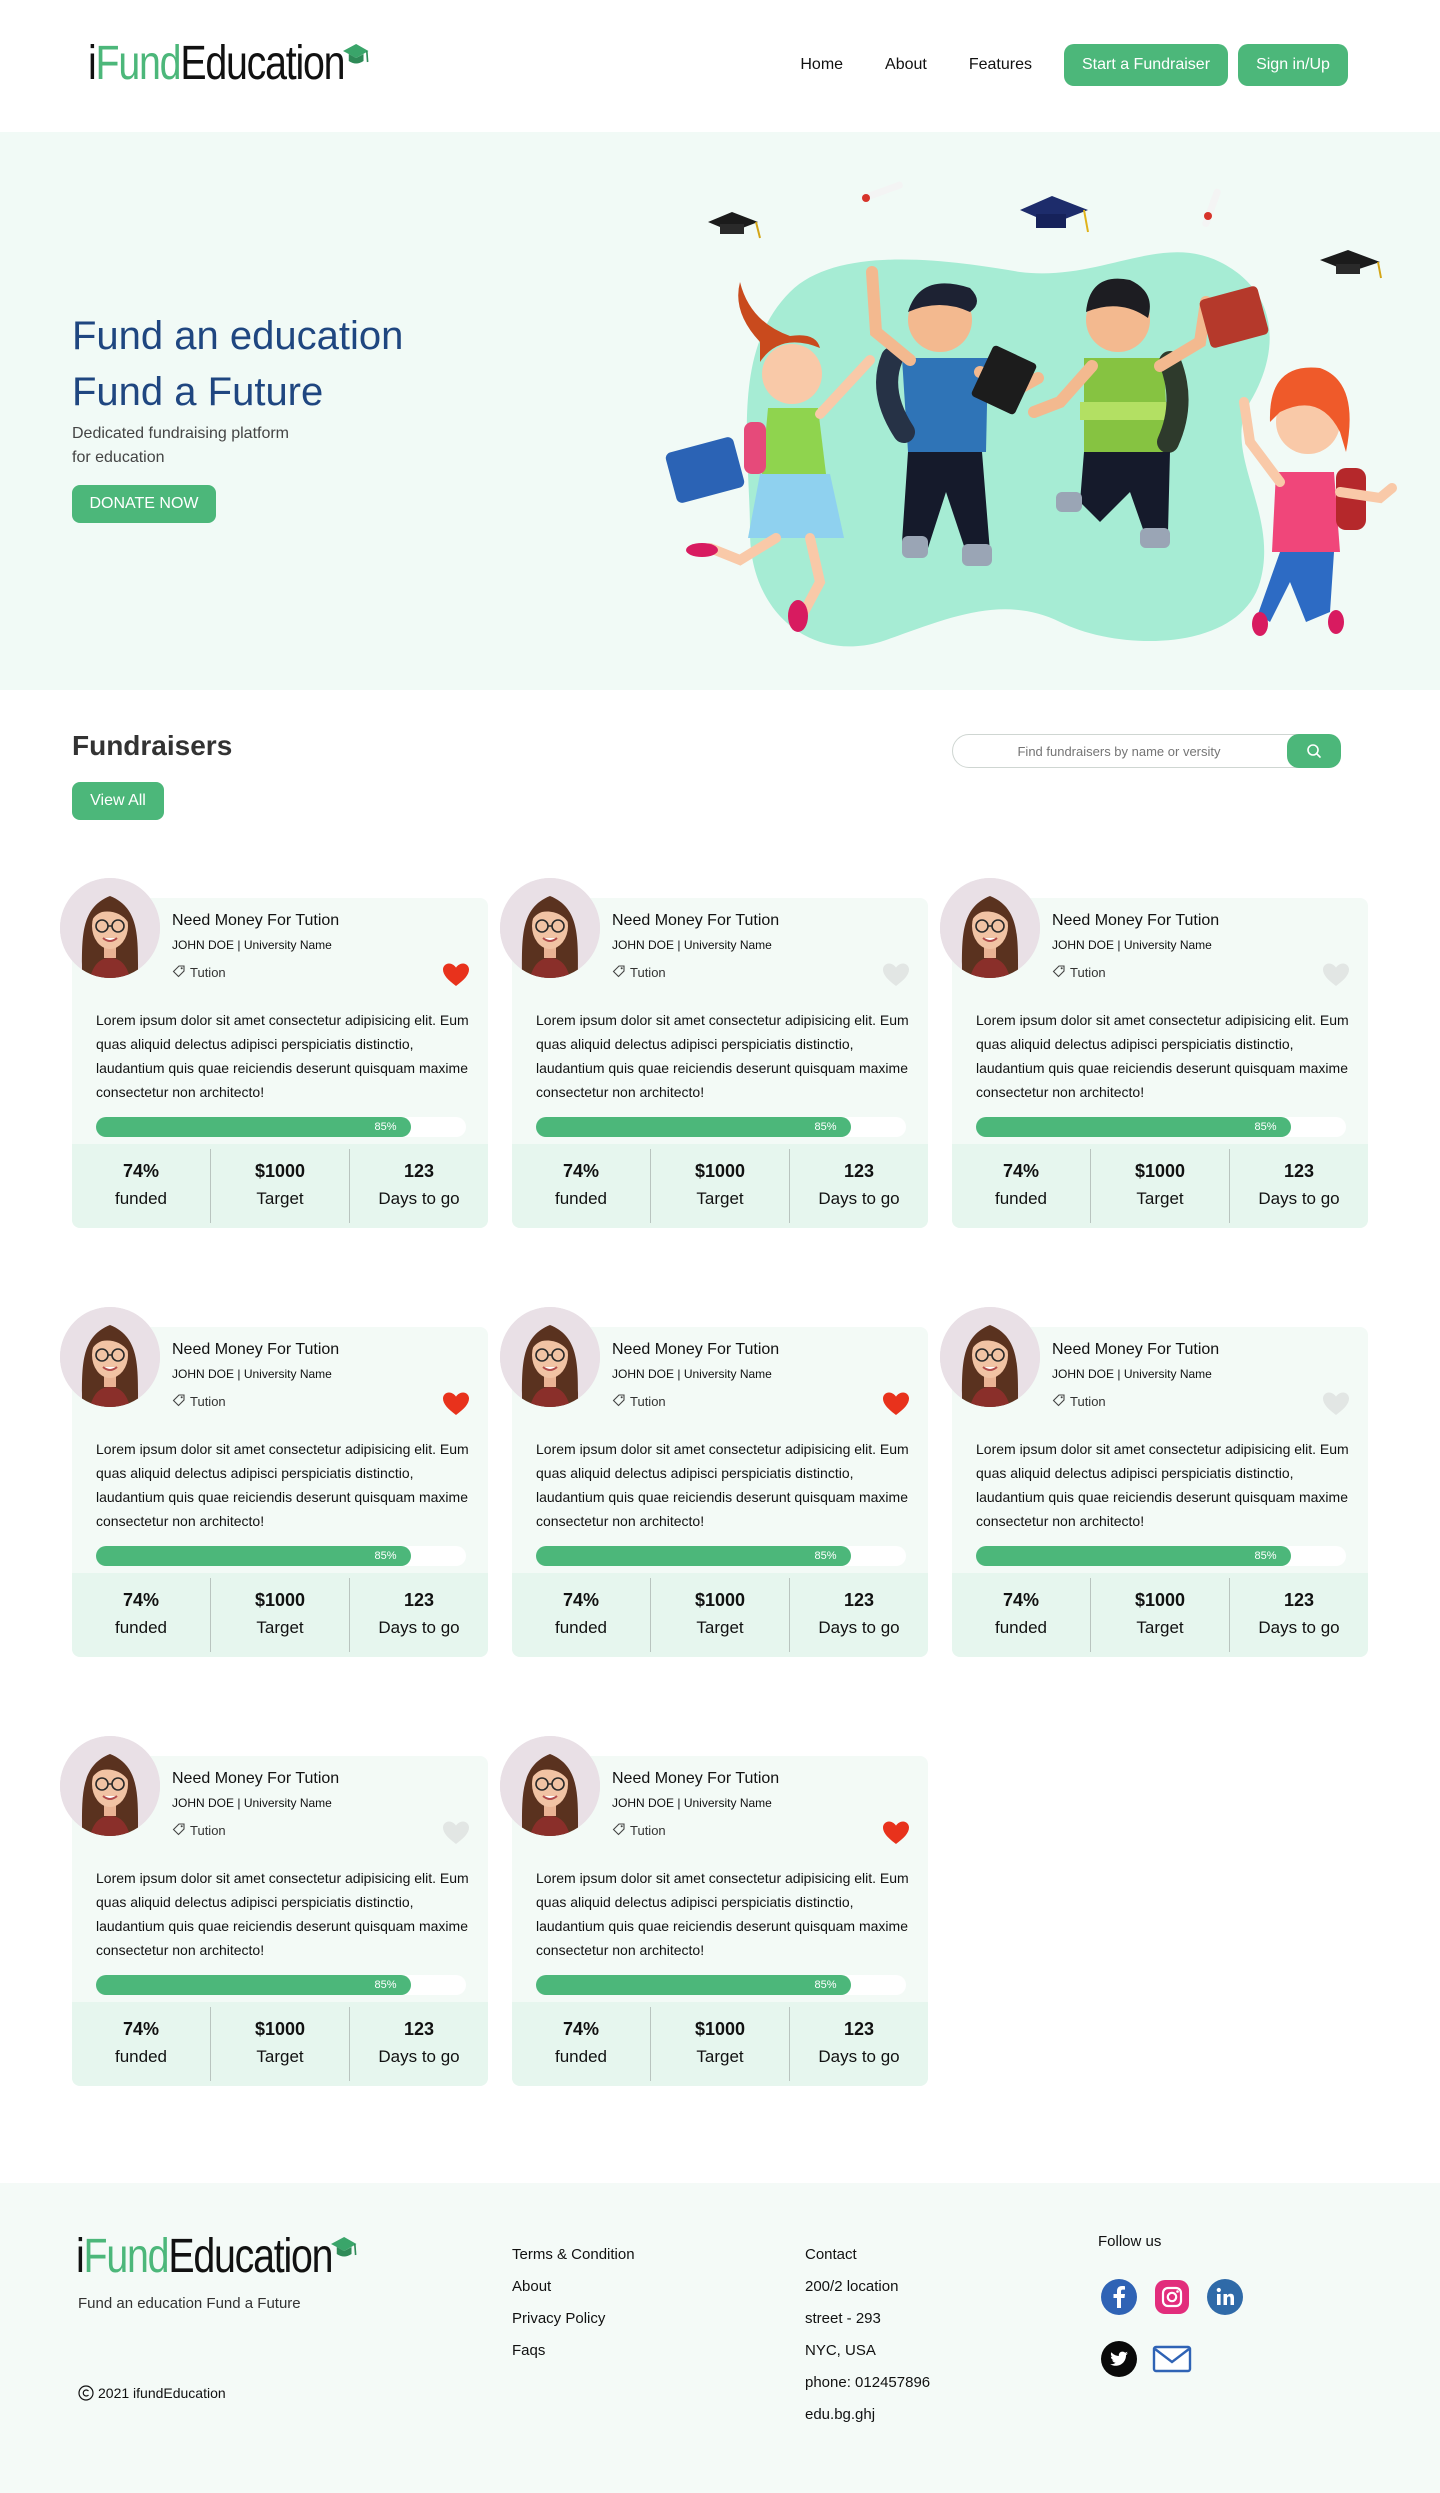 The height and width of the screenshot is (2493, 1440). Describe the element at coordinates (1119, 2359) in the screenshot. I see `twitter-icon` at that location.